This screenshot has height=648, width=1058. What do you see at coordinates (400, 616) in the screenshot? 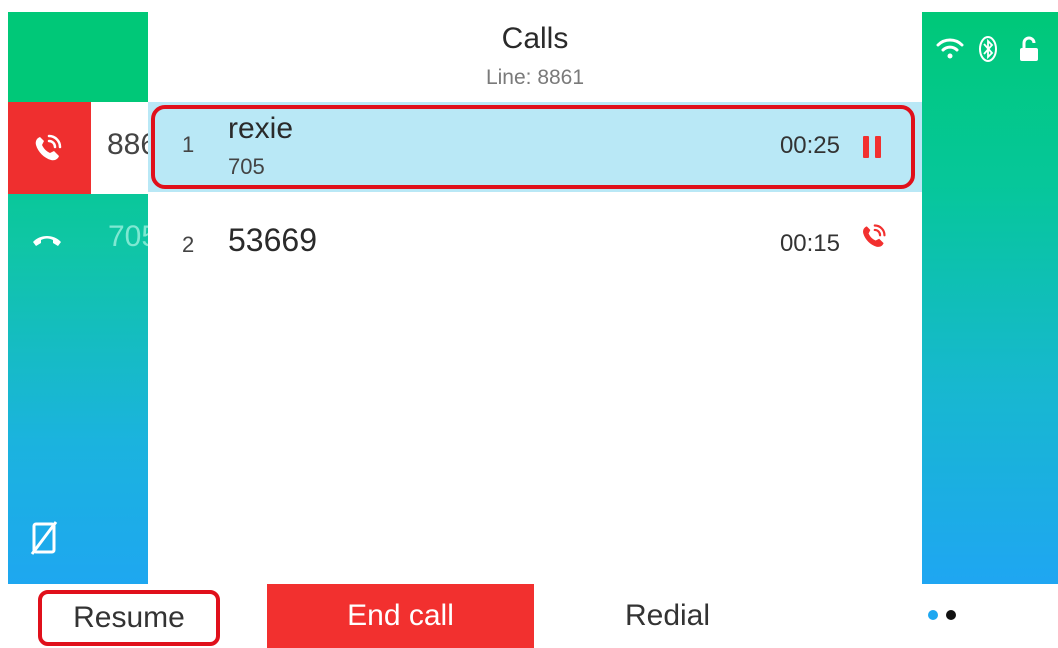
I see `end-call-button: End call` at bounding box center [400, 616].